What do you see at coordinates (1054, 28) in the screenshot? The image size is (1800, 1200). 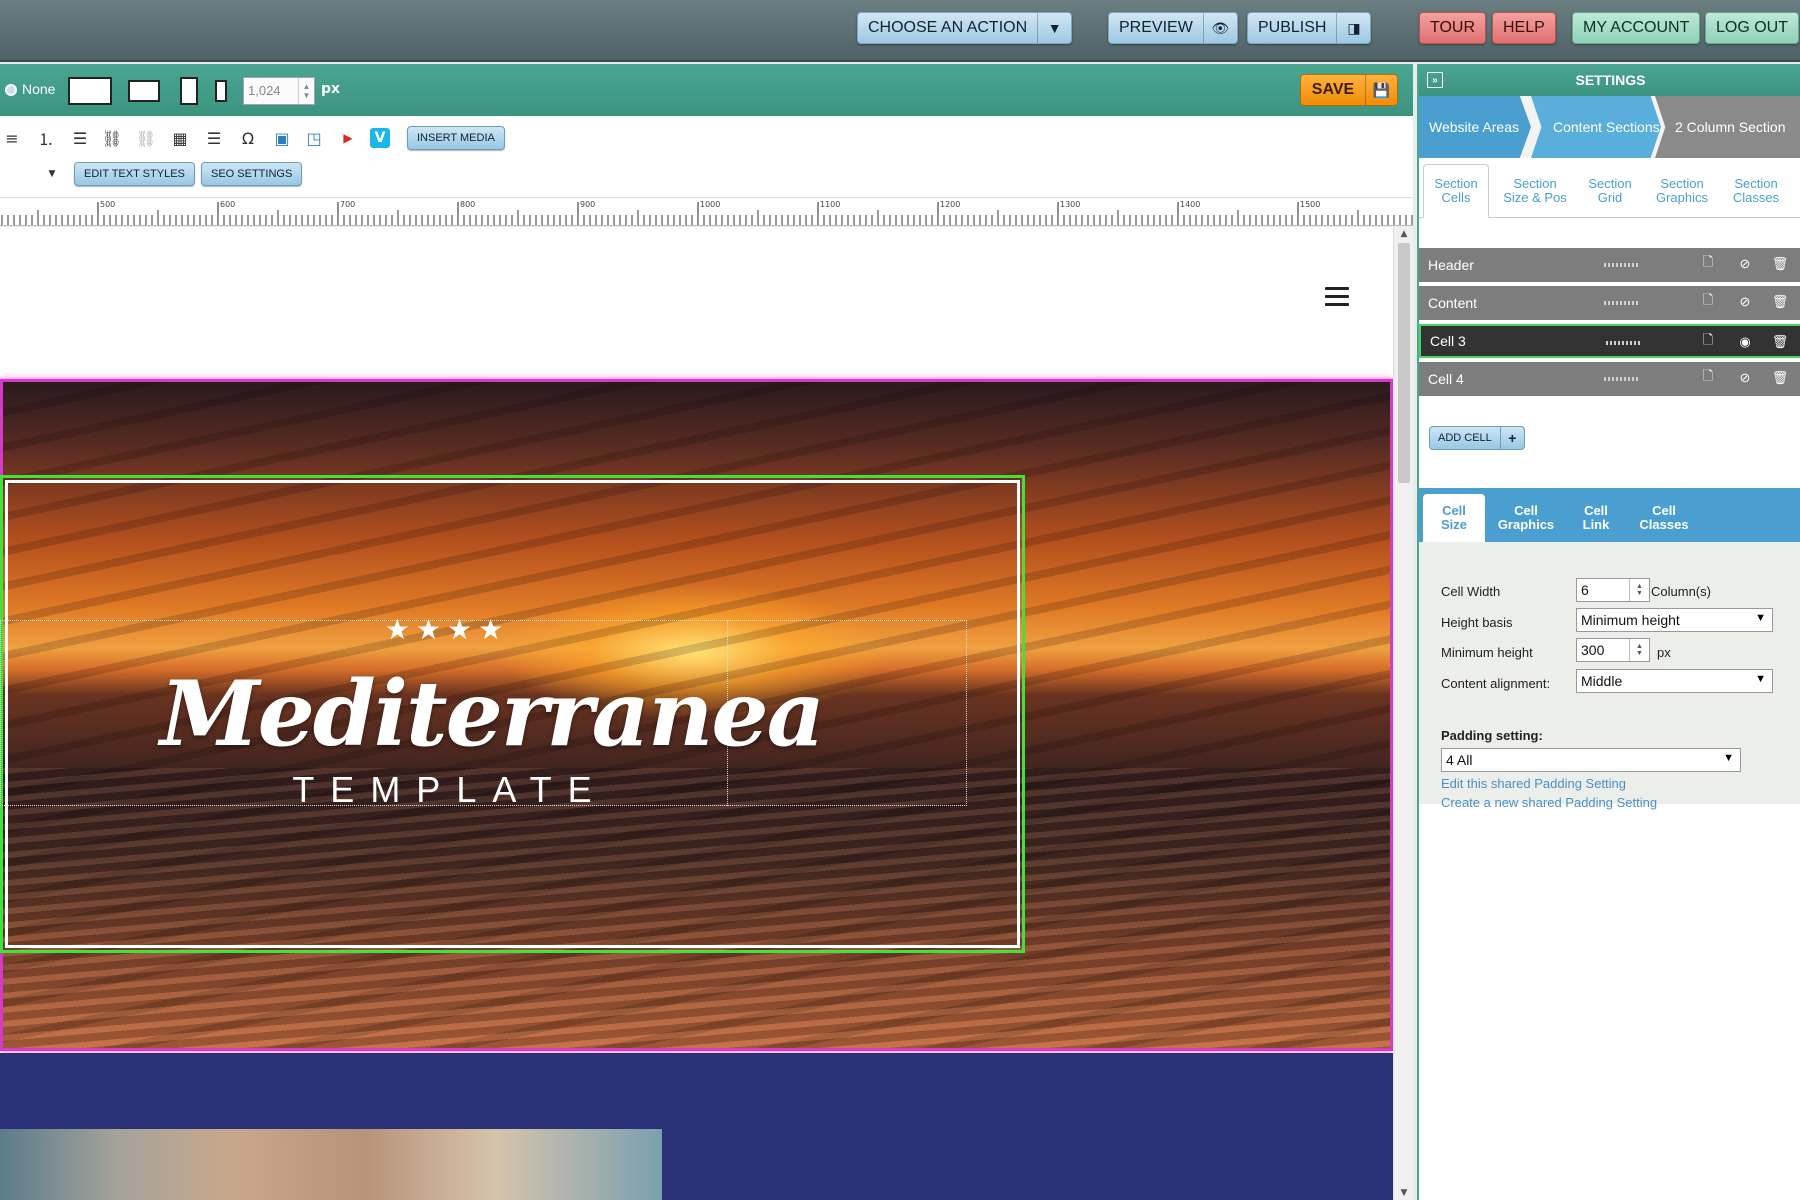 I see `chevron-down-icon: ▼` at bounding box center [1054, 28].